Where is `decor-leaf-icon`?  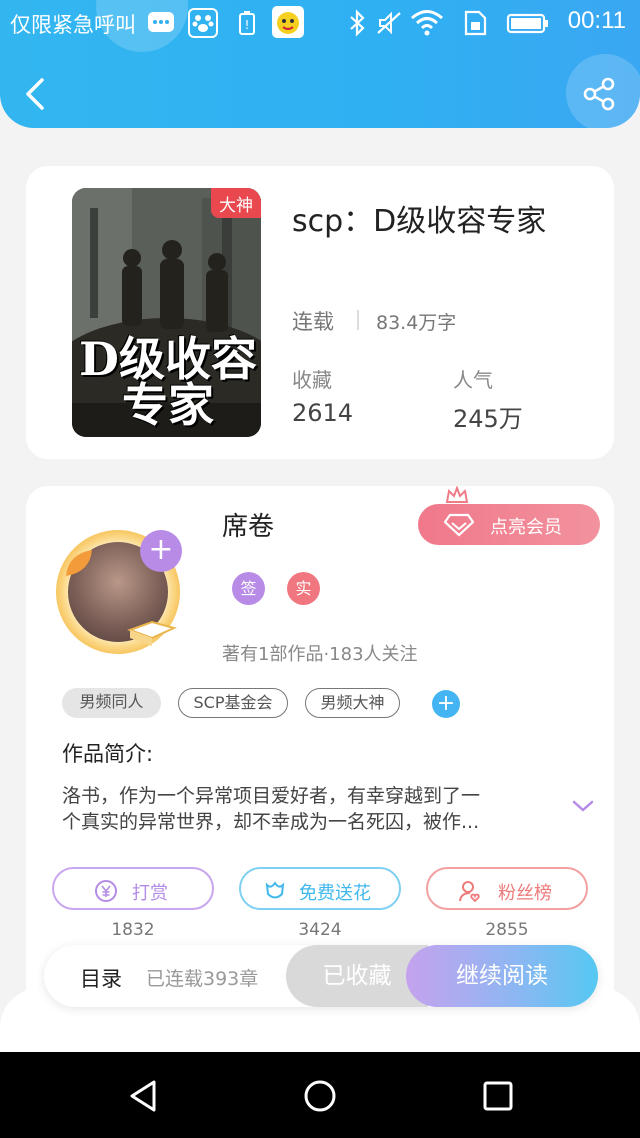
decor-leaf-icon is located at coordinates (79, 563).